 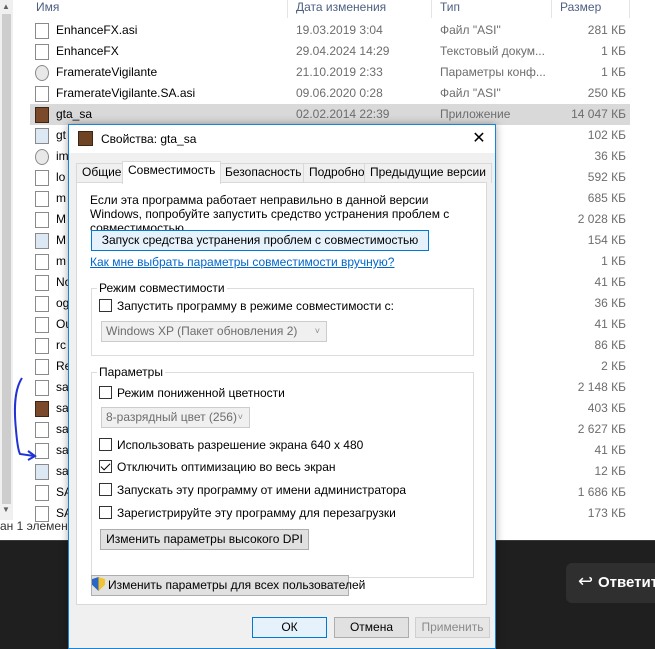 I want to click on reply-arrow-icon: ↩, so click(x=586, y=581).